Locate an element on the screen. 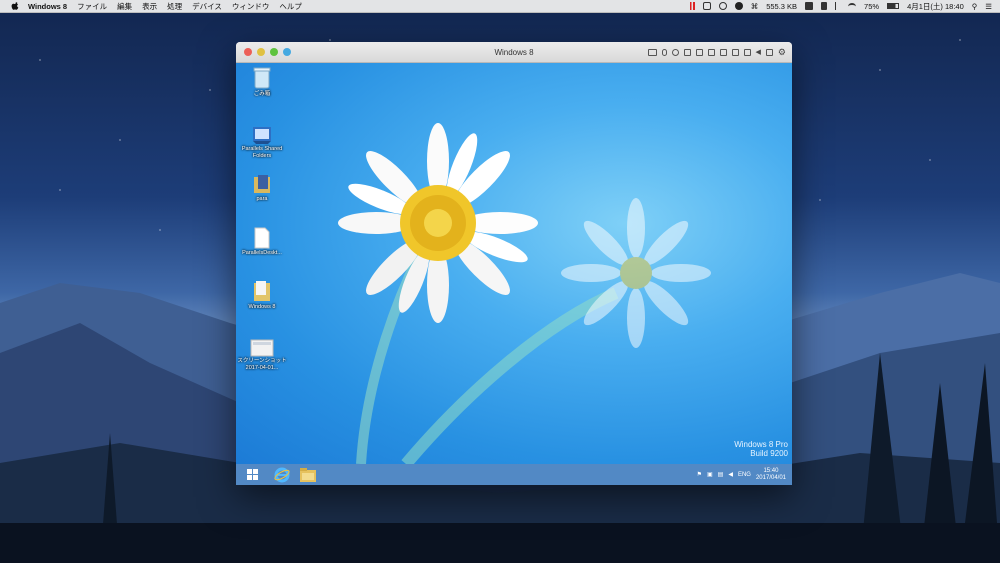 The height and width of the screenshot is (563, 1000). menu-view: 表示 is located at coordinates (149, 6).